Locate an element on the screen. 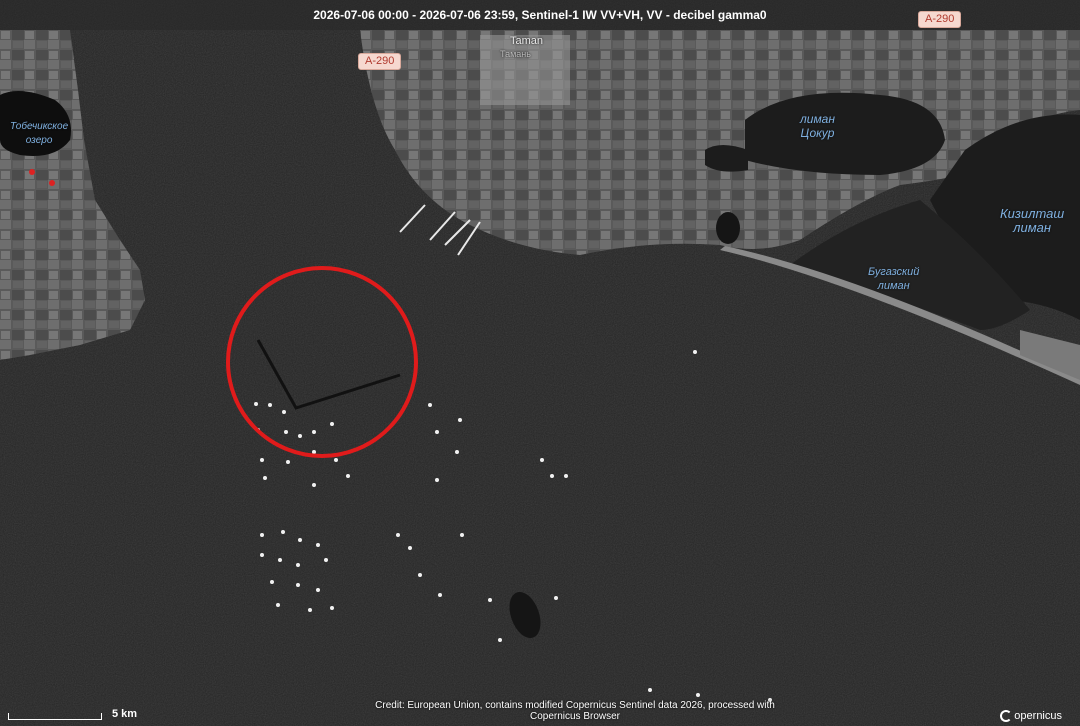 The height and width of the screenshot is (726, 1080). copernicus-ring-icon is located at coordinates (1006, 716).